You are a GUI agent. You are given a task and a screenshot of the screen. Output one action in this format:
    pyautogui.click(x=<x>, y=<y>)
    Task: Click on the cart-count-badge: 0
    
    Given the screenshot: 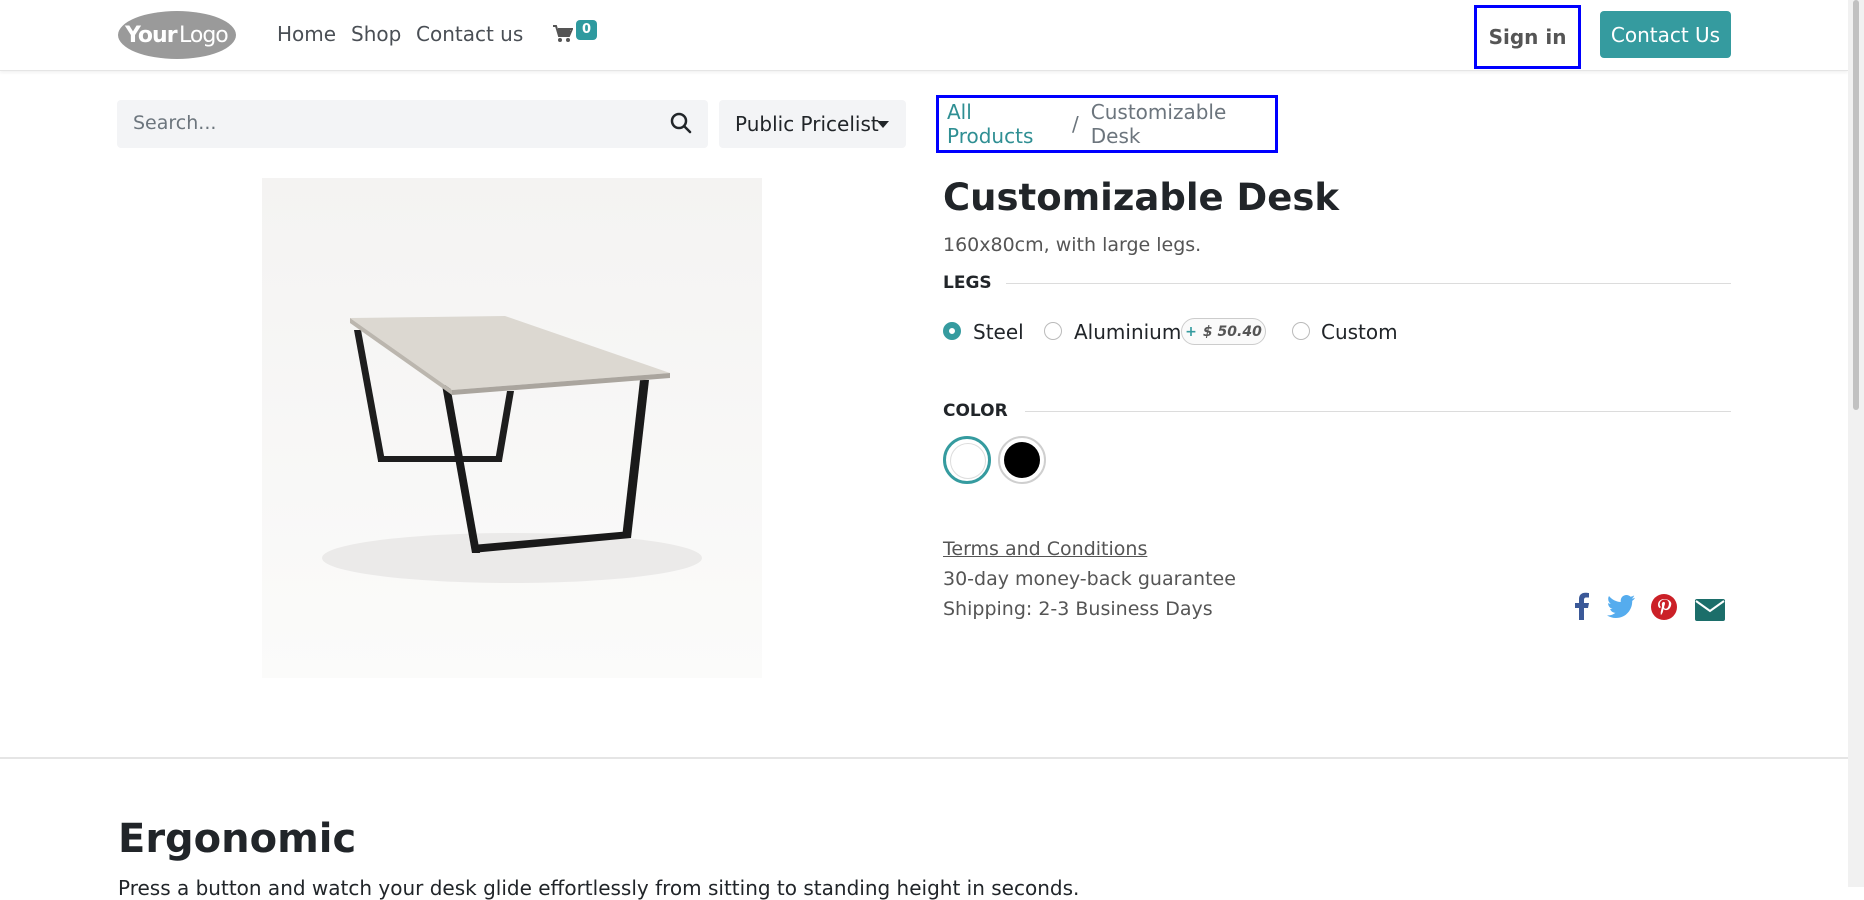 What is the action you would take?
    pyautogui.click(x=587, y=30)
    